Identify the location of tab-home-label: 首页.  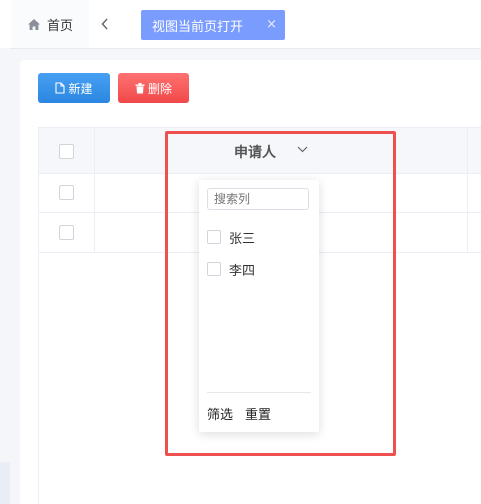
(59, 26).